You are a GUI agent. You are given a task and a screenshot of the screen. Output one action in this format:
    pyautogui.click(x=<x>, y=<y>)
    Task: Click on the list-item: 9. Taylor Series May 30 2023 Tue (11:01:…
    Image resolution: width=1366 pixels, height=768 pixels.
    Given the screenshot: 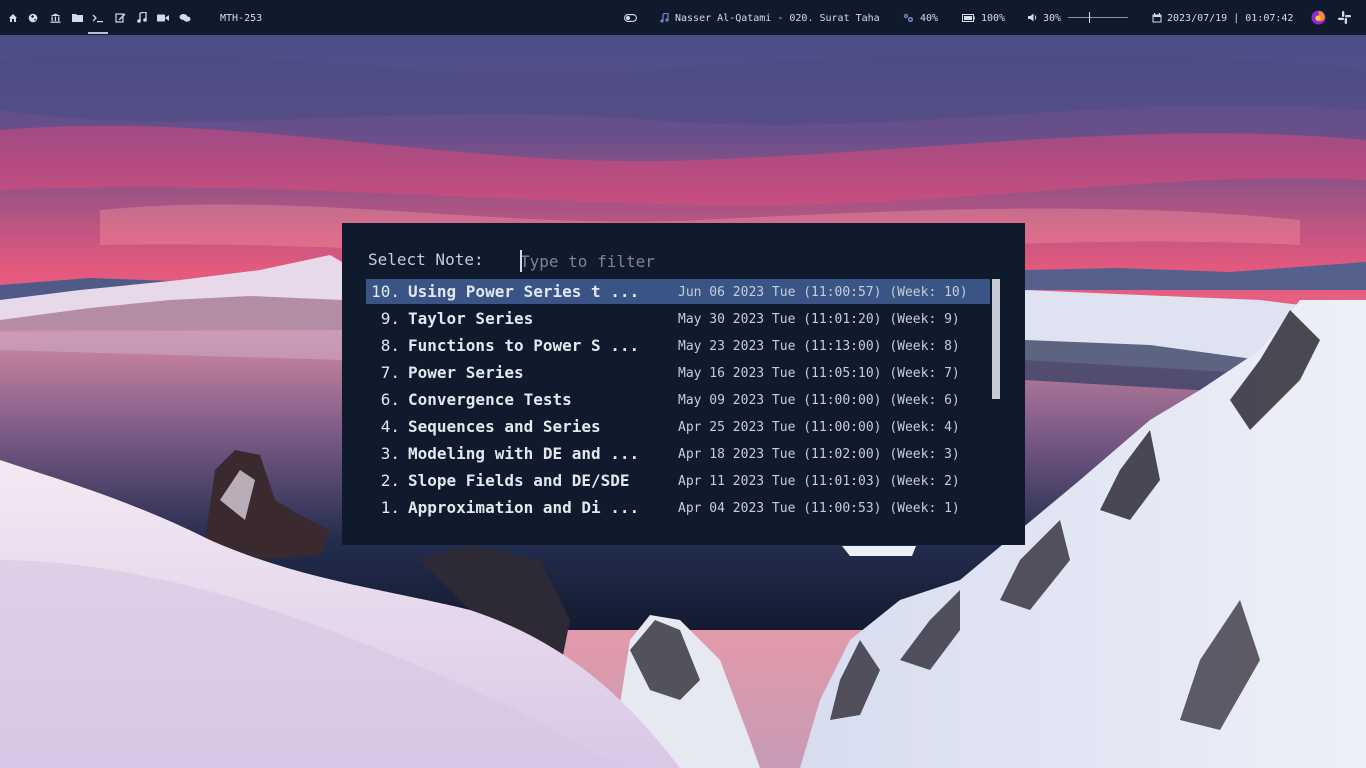 What is the action you would take?
    pyautogui.click(x=678, y=318)
    